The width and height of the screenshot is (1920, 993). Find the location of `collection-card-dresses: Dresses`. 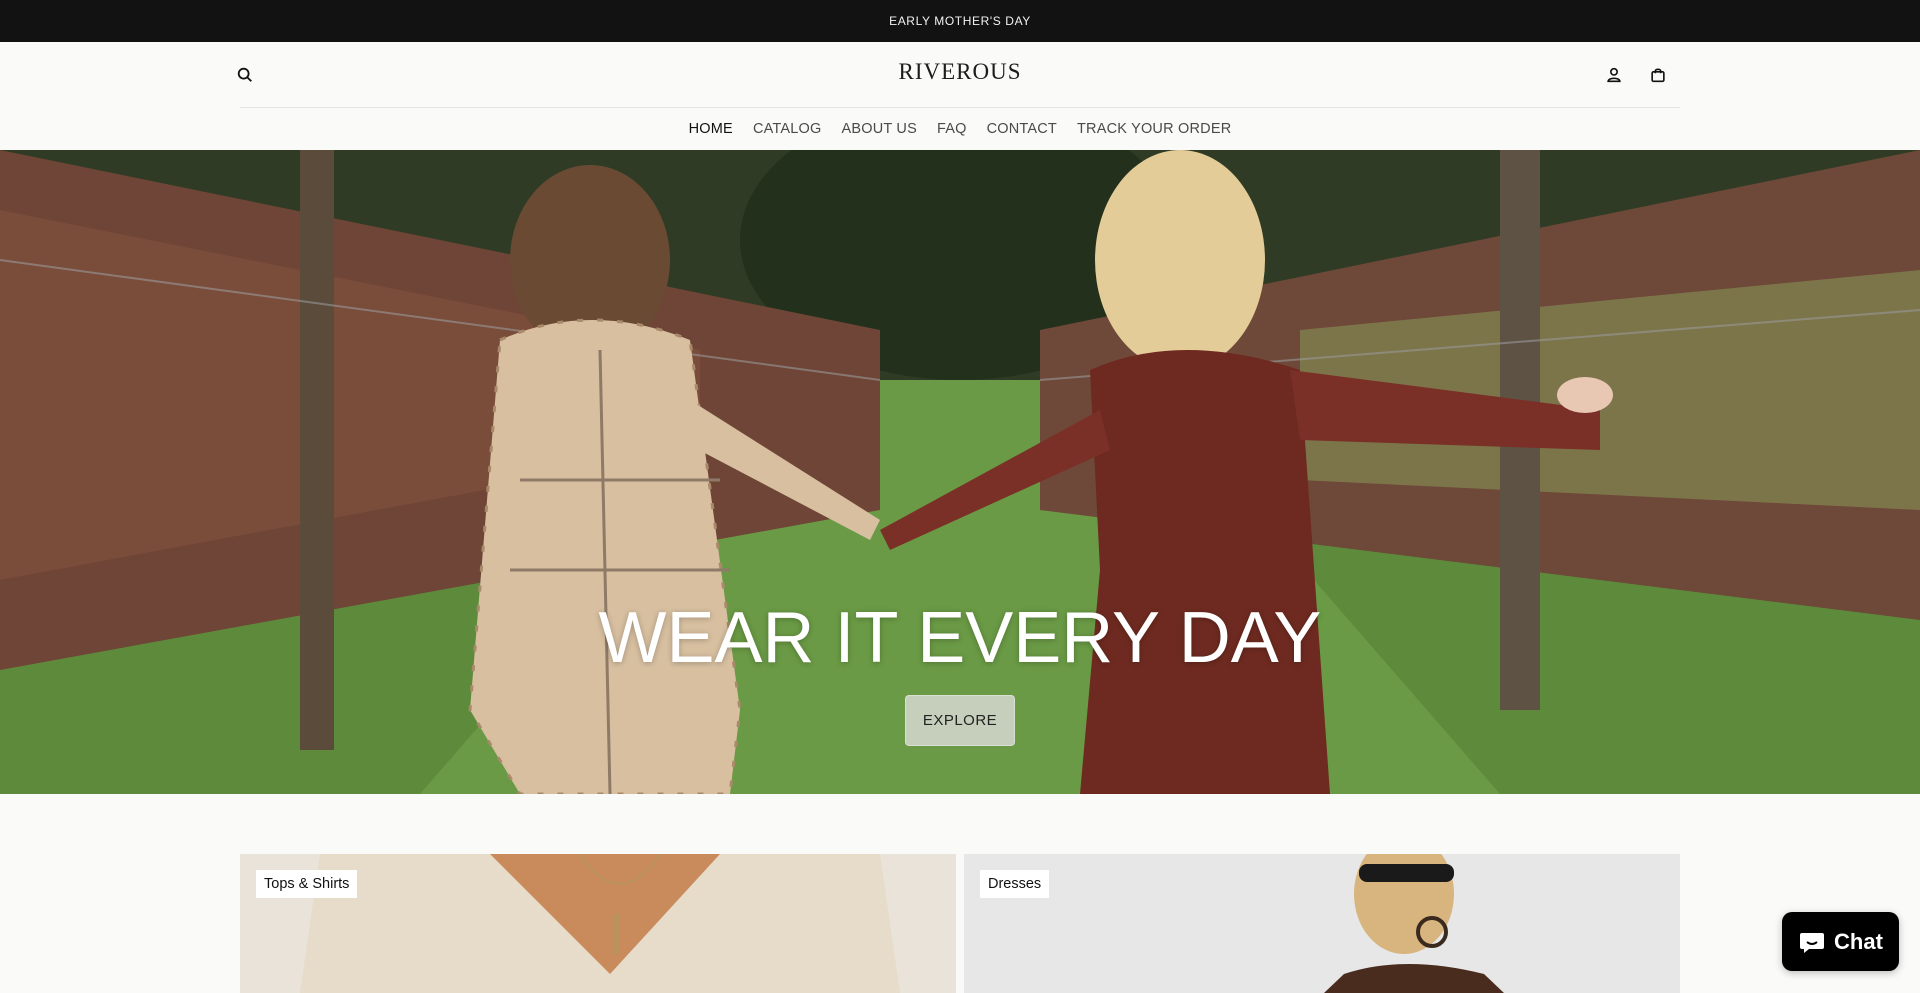

collection-card-dresses: Dresses is located at coordinates (1322, 923).